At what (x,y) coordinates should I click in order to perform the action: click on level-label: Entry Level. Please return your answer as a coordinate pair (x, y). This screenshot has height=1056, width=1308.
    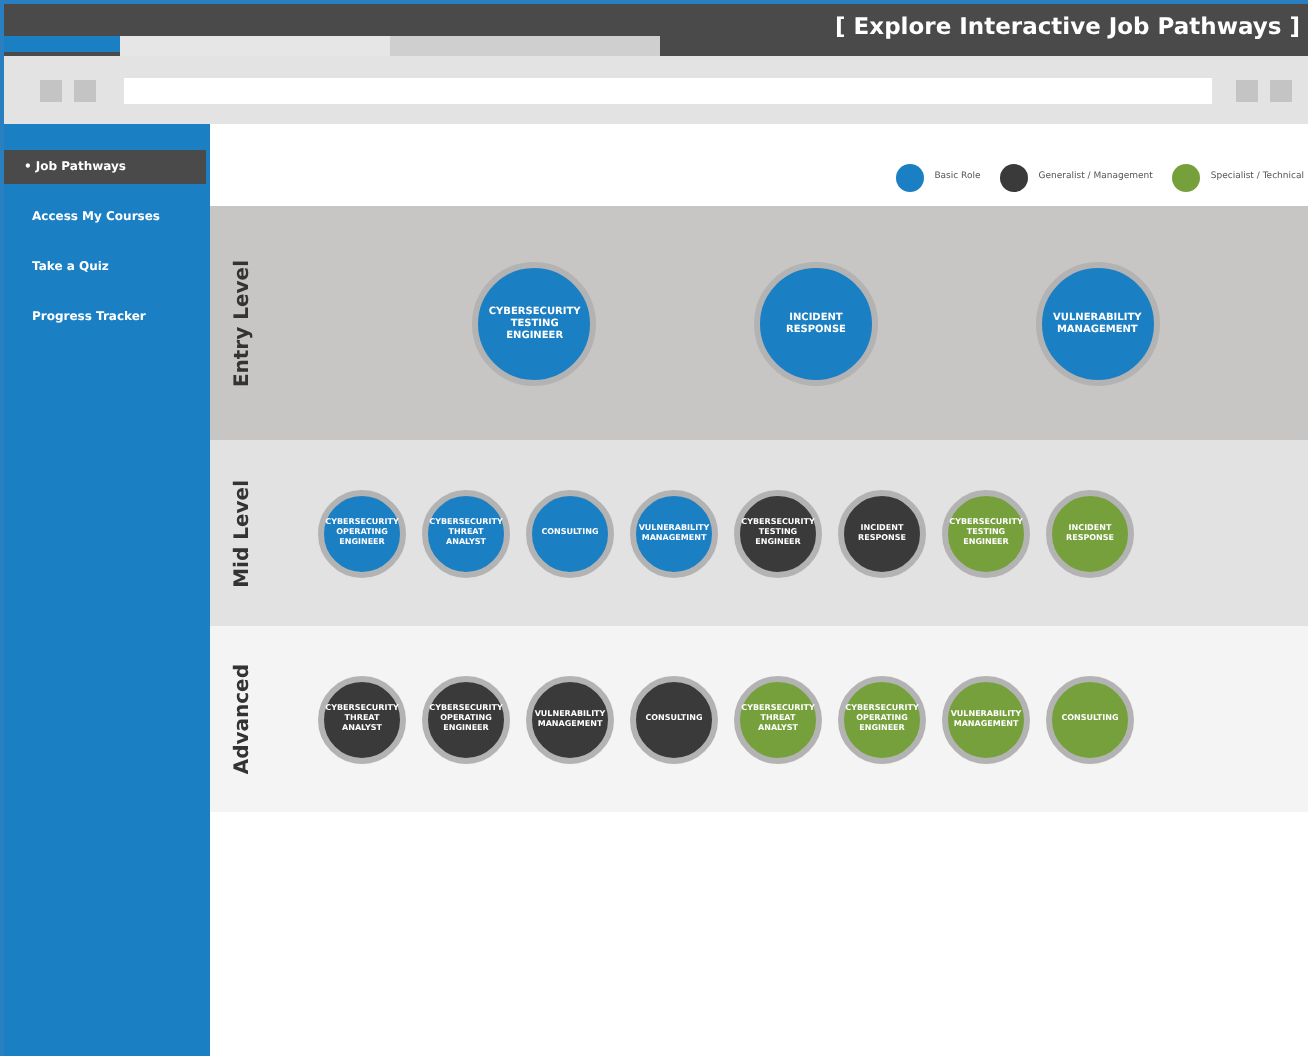
    Looking at the image, I should click on (242, 323).